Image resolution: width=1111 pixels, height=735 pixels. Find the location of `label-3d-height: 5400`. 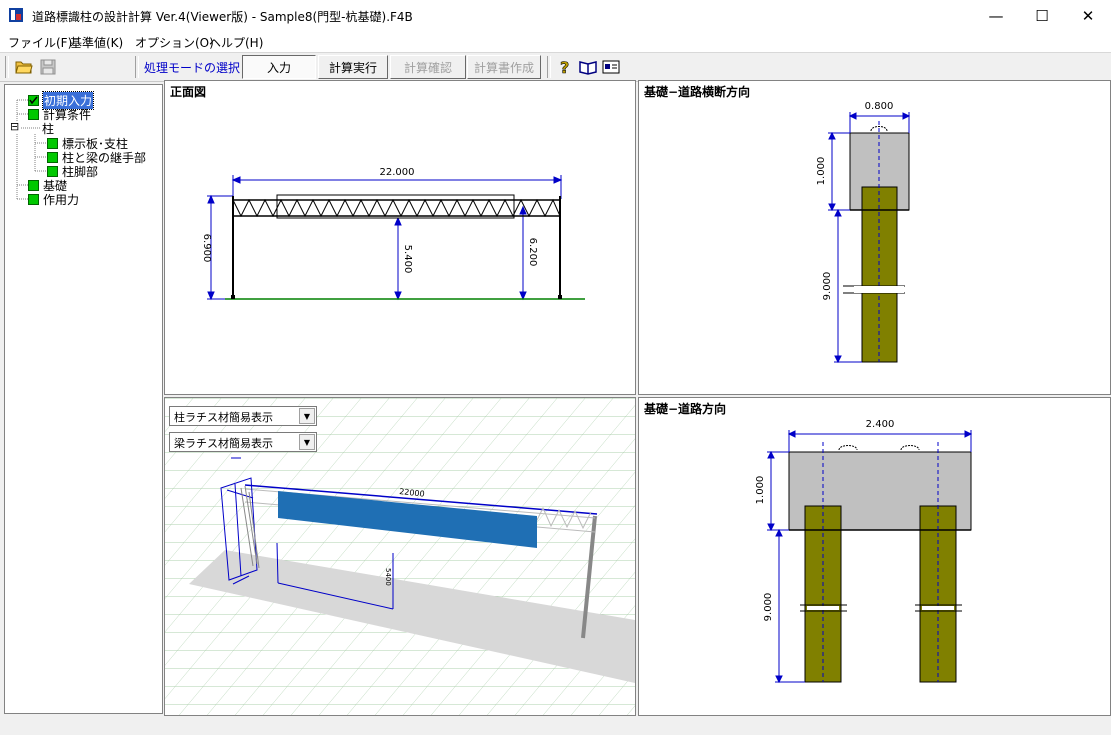

label-3d-height: 5400 is located at coordinates (388, 577).